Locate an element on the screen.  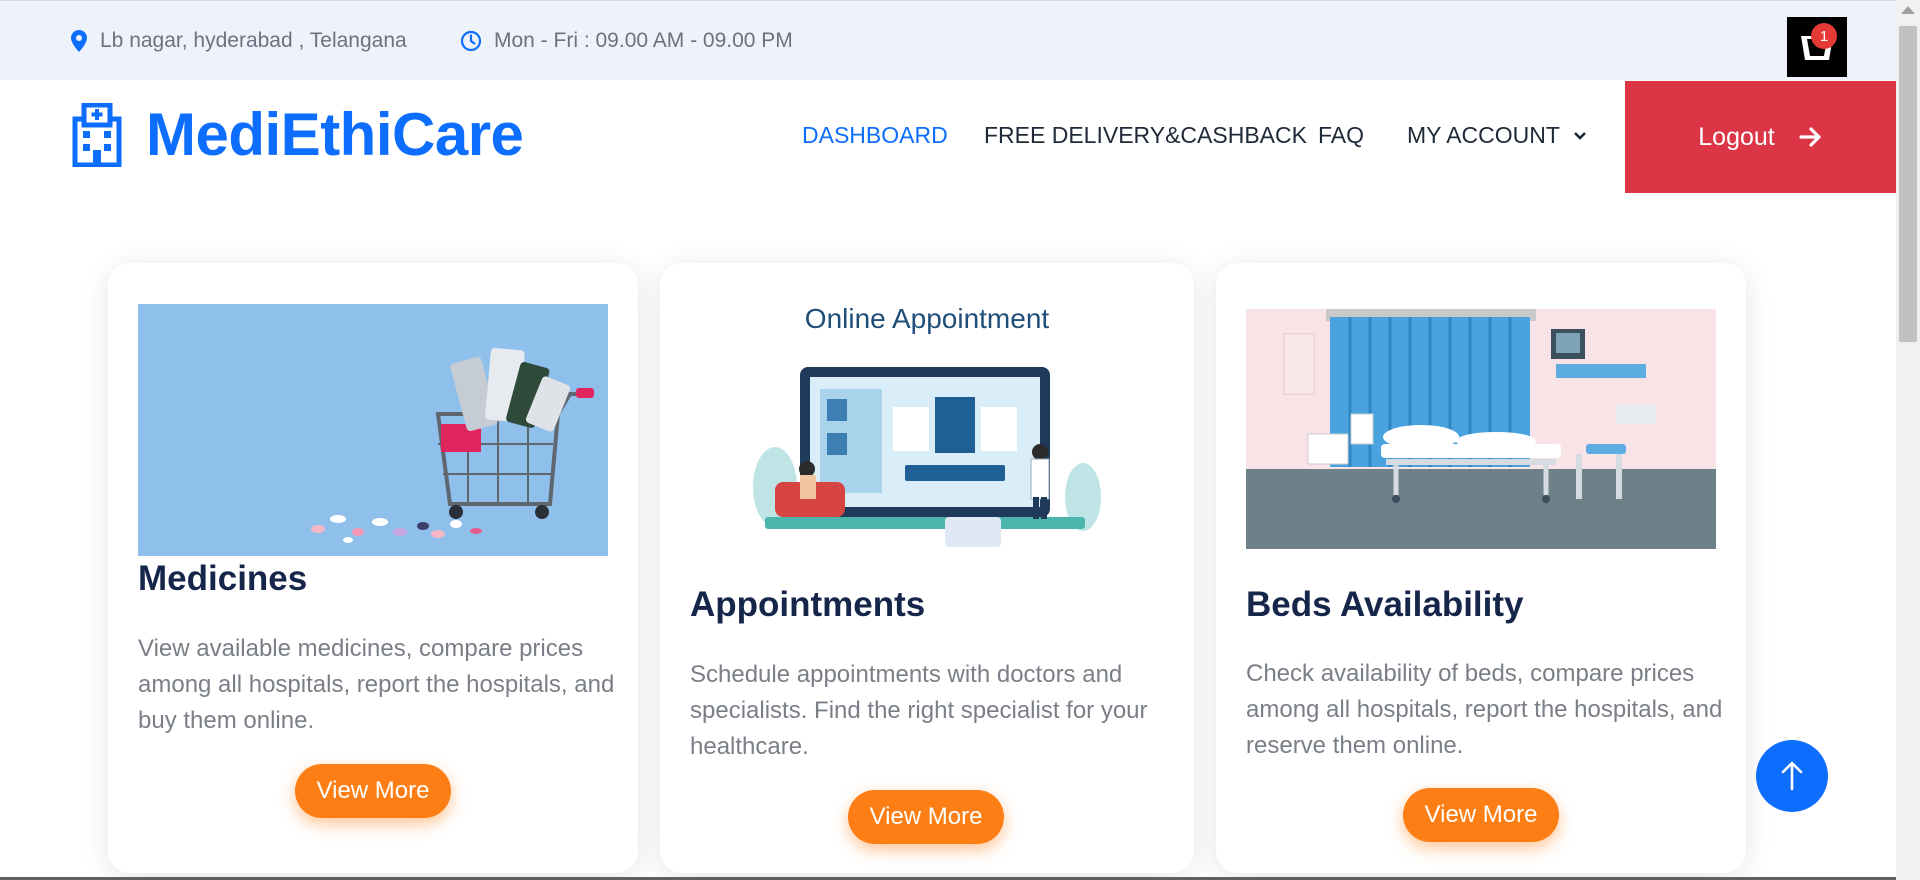
beds-image is located at coordinates (1481, 429).